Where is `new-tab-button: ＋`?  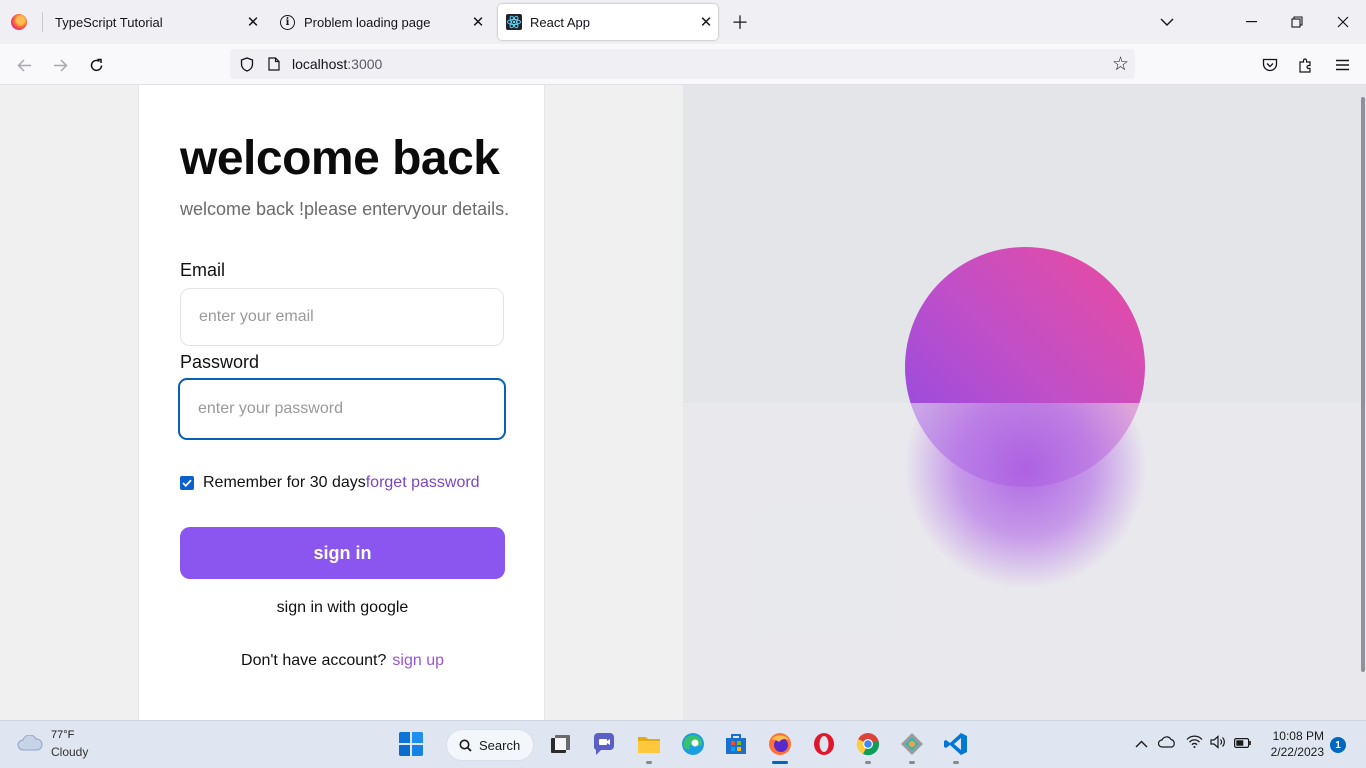
new-tab-button: ＋ is located at coordinates (740, 22).